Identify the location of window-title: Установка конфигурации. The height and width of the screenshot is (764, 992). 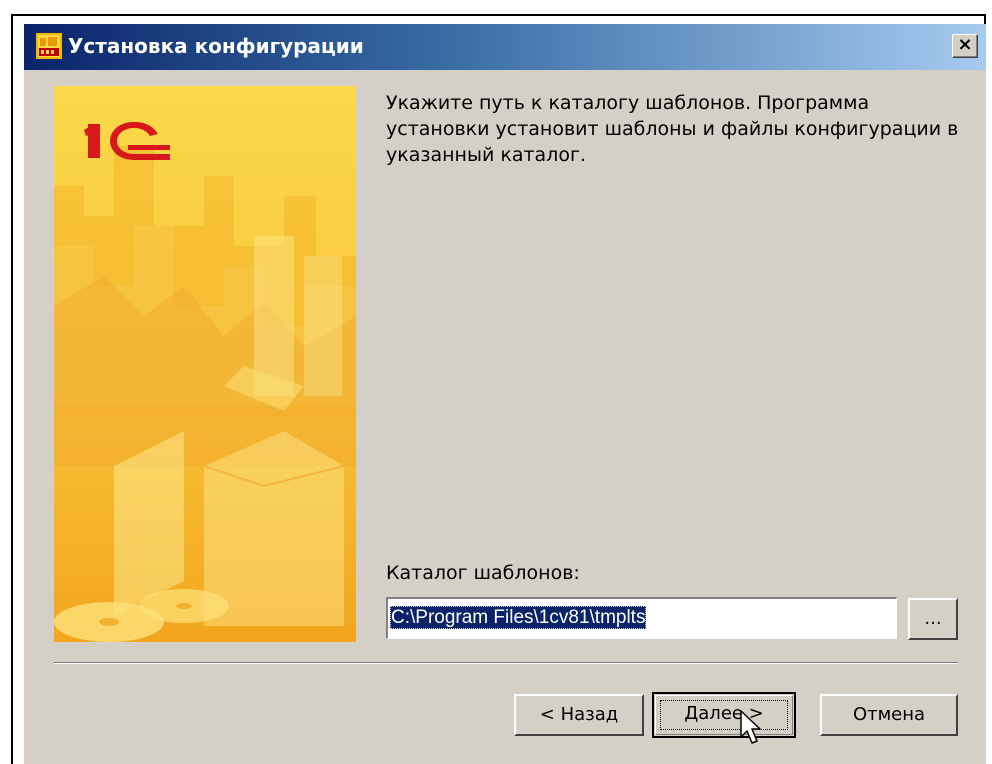
(216, 46).